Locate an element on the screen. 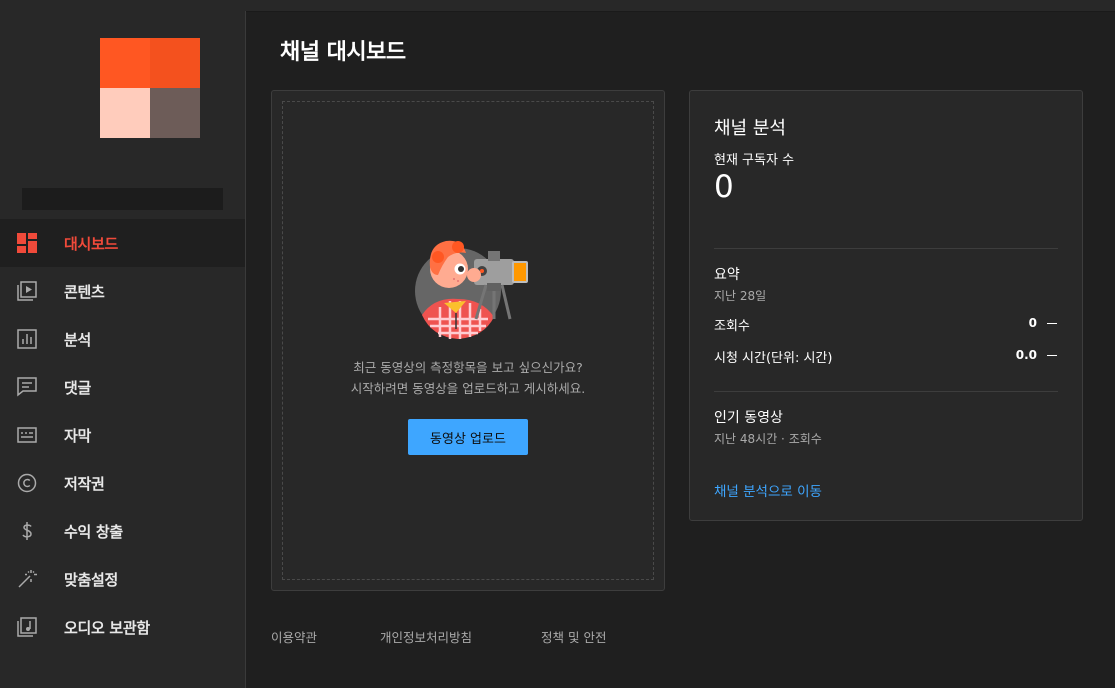 This screenshot has width=1115, height=688. sidebar-item-audio-library: 오디오 보관함 is located at coordinates (122, 627).